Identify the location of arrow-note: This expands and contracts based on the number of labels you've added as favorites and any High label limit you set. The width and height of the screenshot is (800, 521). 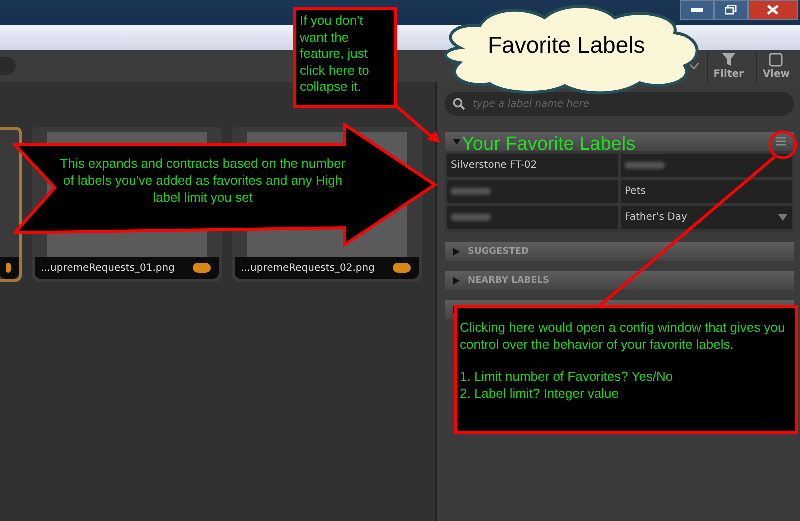
(203, 180).